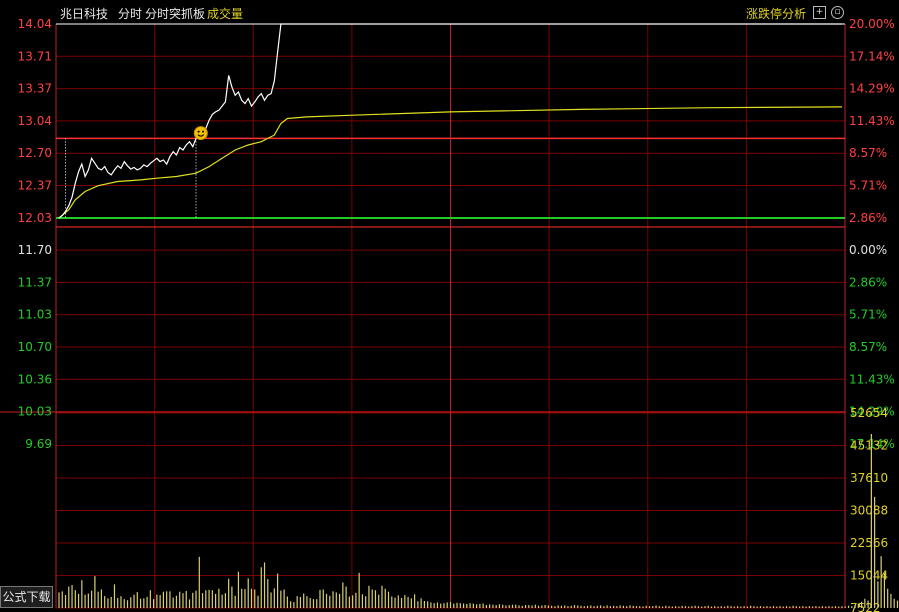  What do you see at coordinates (837, 12) in the screenshot?
I see `circle-toggle-icon: ▫` at bounding box center [837, 12].